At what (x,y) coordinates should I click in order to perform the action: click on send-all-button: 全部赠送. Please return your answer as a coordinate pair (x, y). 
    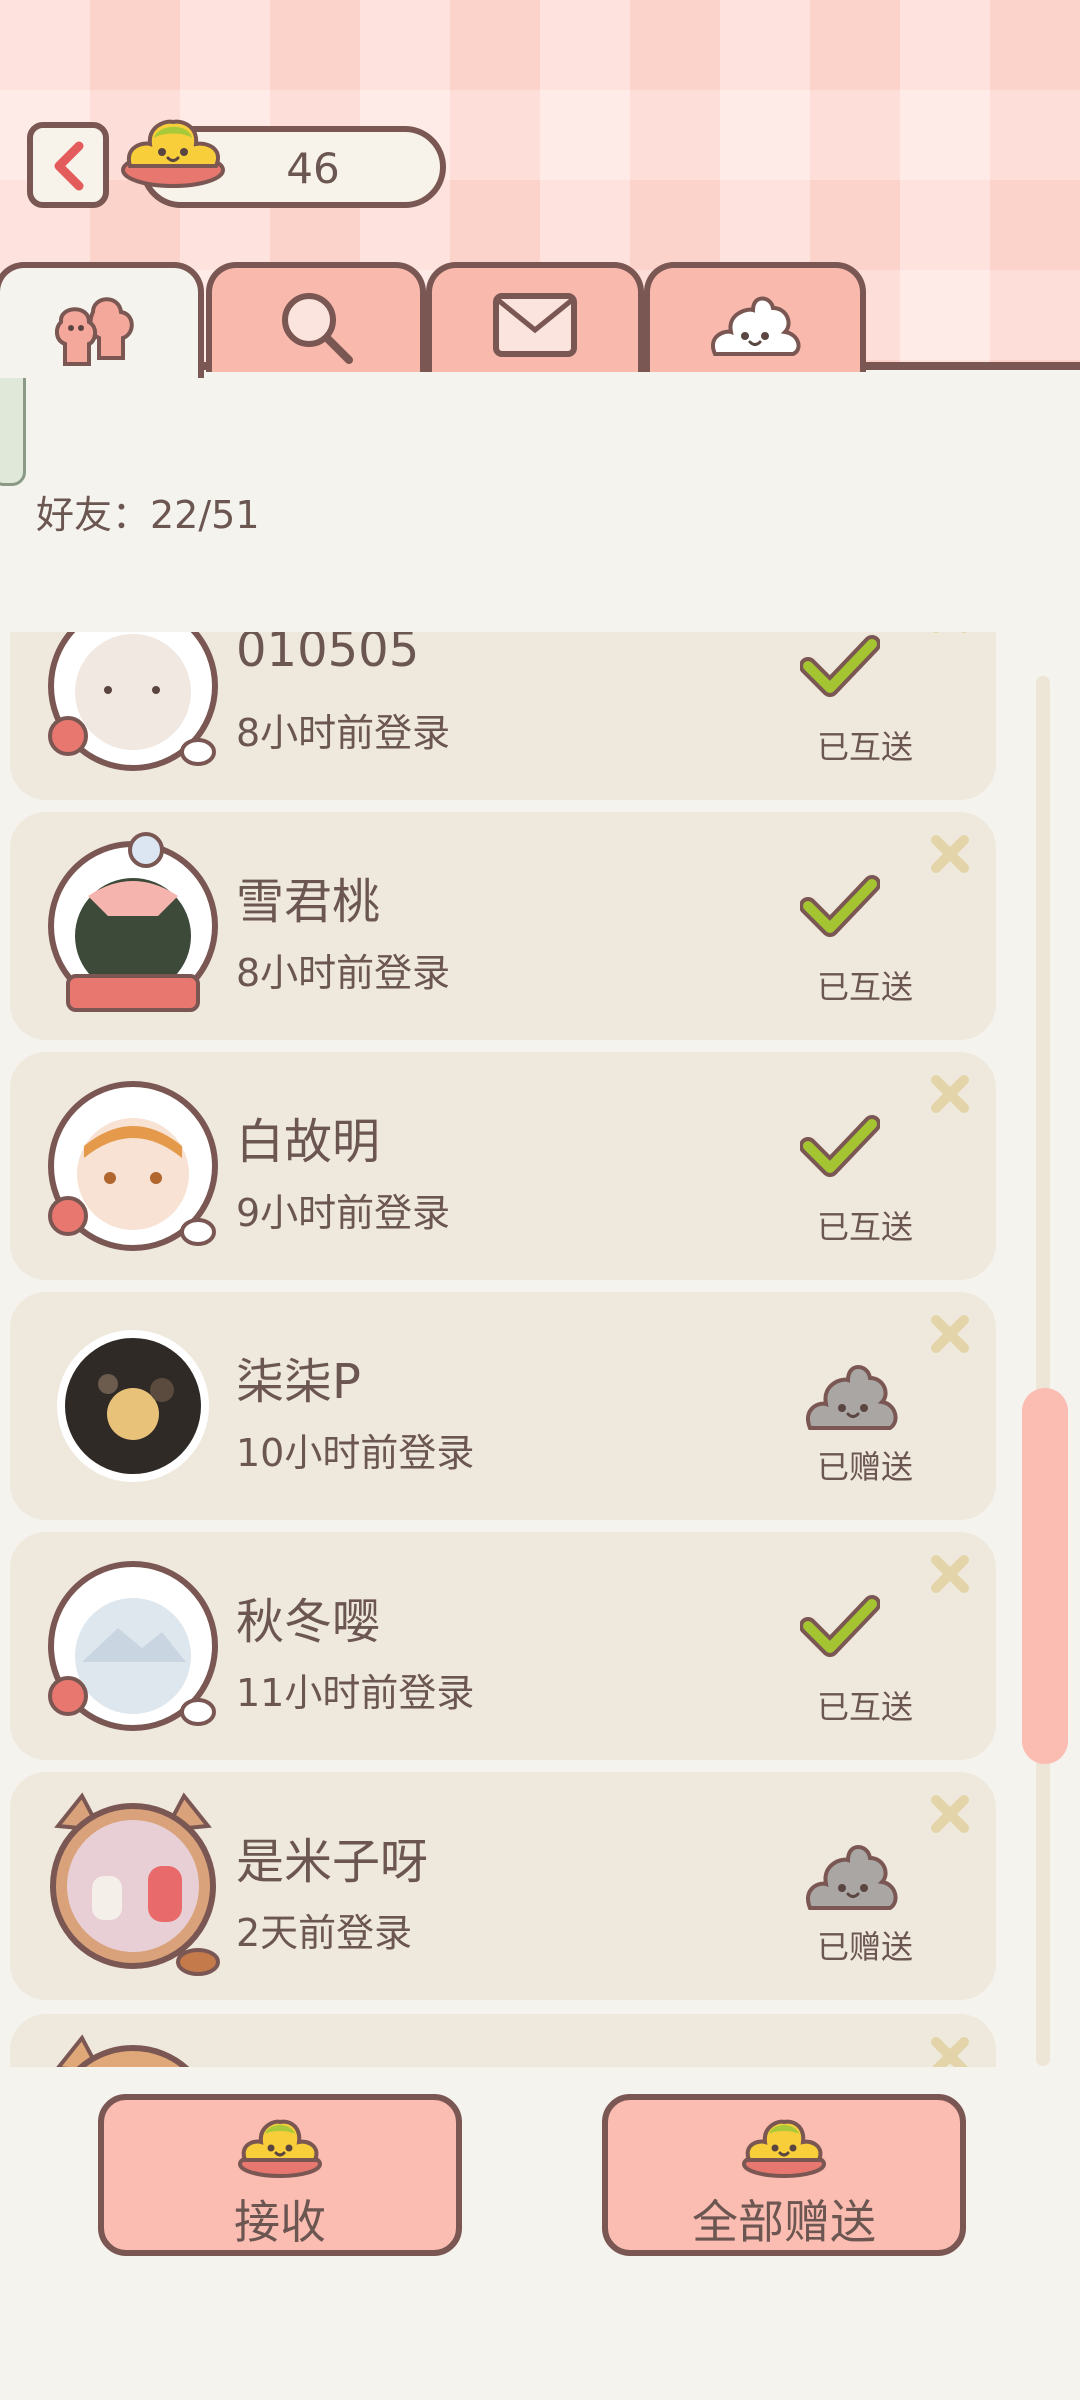
    Looking at the image, I should click on (784, 2175).